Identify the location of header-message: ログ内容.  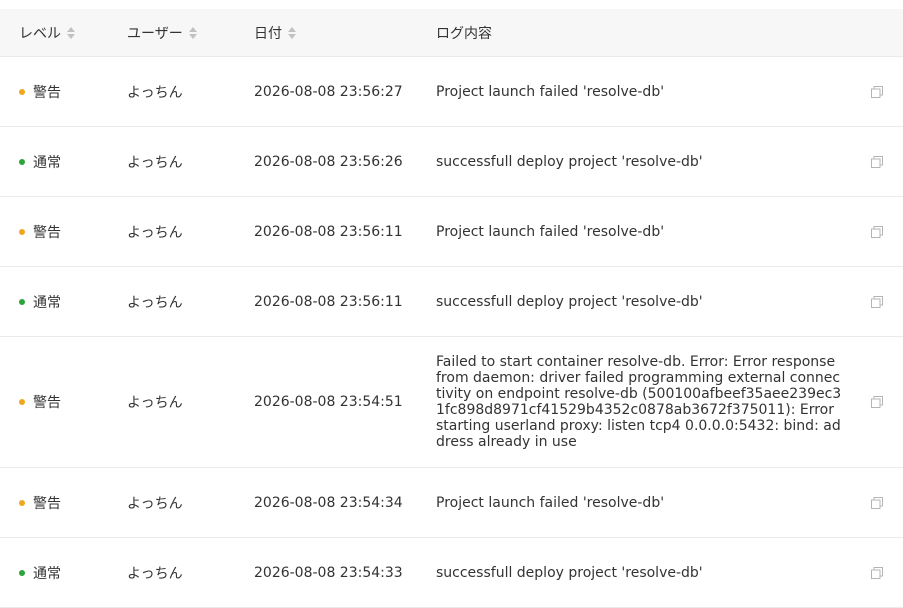
(643, 33).